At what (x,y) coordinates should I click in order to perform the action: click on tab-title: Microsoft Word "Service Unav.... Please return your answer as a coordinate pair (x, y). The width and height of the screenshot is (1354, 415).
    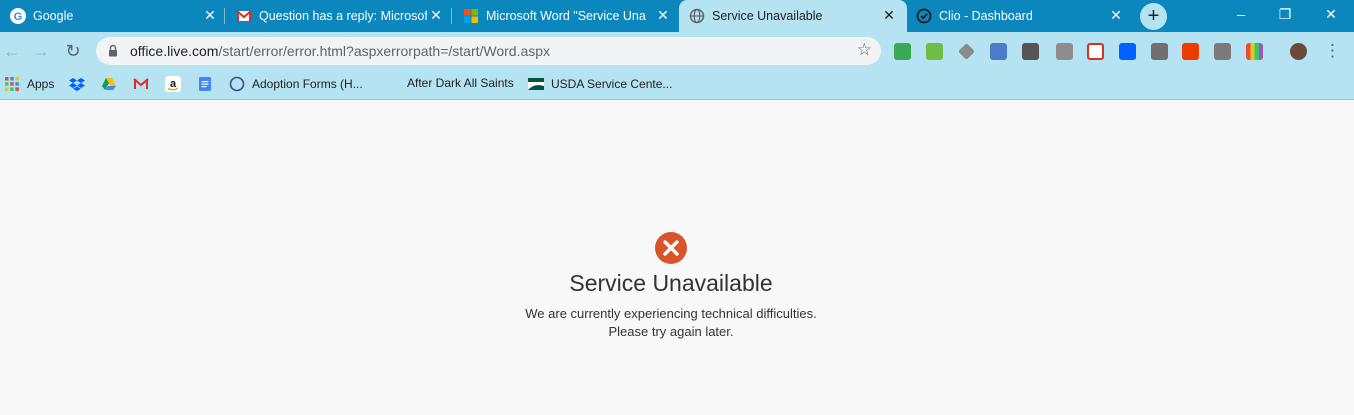
    Looking at the image, I should click on (566, 16).